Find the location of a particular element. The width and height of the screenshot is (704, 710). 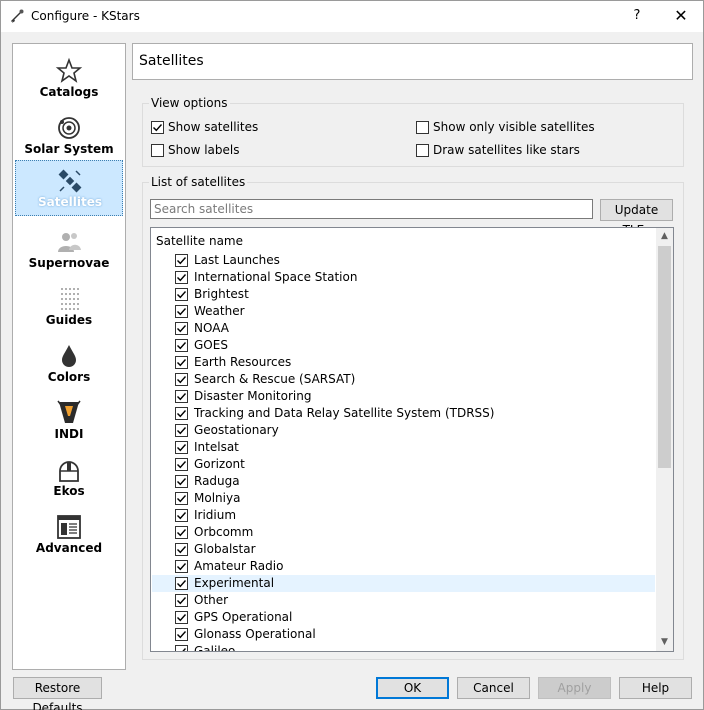

help-button: Help is located at coordinates (655, 688).